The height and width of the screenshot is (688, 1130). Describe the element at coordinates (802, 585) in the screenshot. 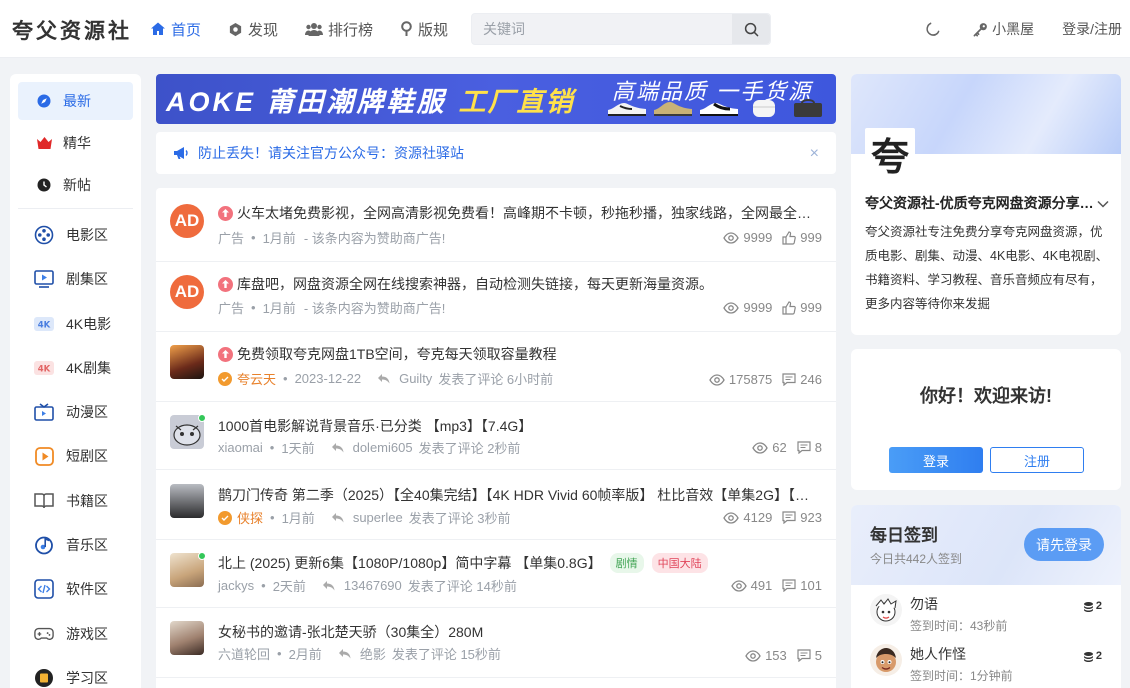

I see `comment-count: 101` at that location.